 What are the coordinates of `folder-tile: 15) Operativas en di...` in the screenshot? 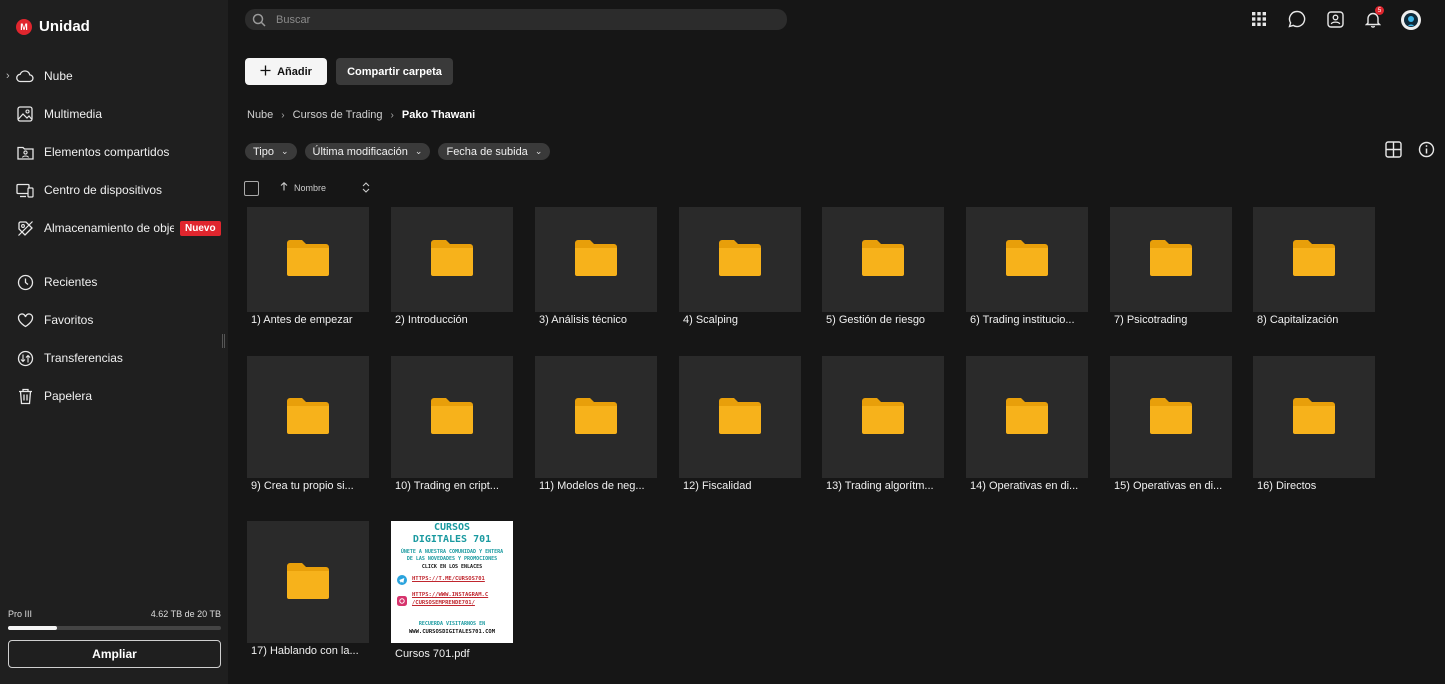 It's located at (1171, 425).